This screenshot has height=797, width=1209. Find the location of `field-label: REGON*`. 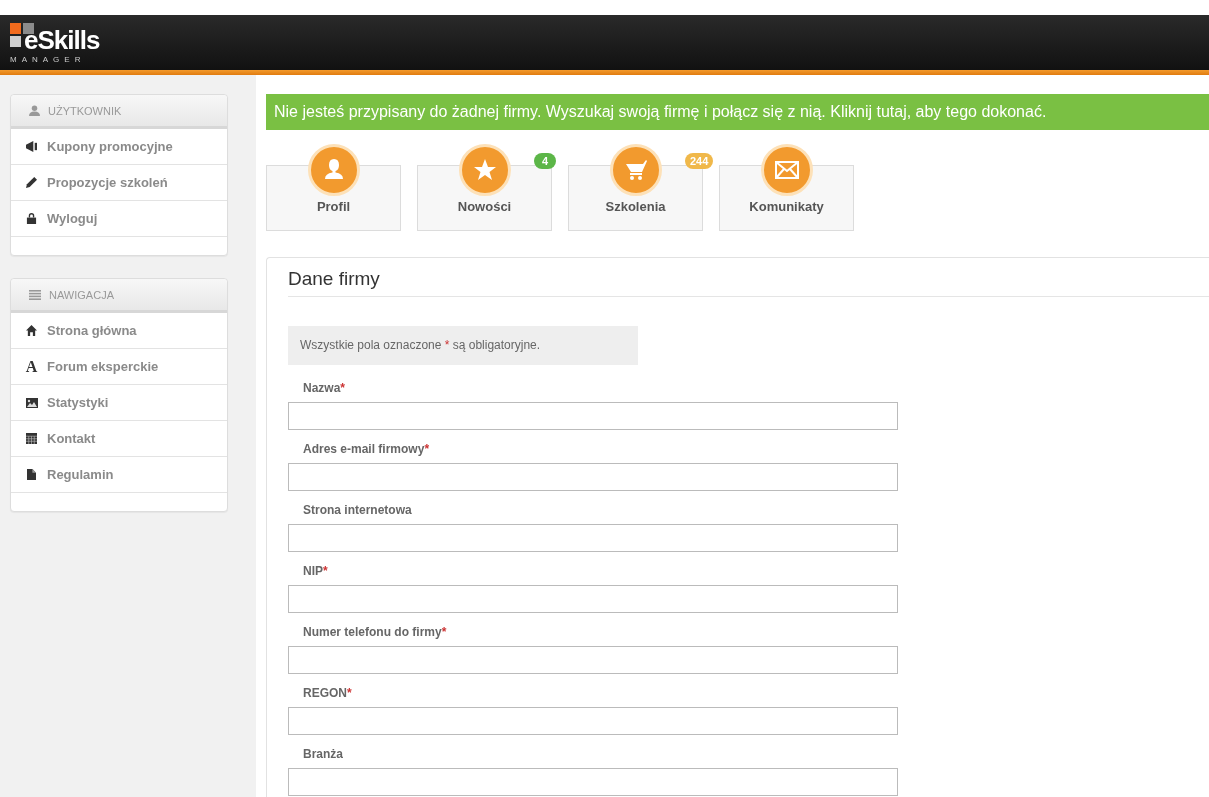

field-label: REGON* is located at coordinates (327, 694).